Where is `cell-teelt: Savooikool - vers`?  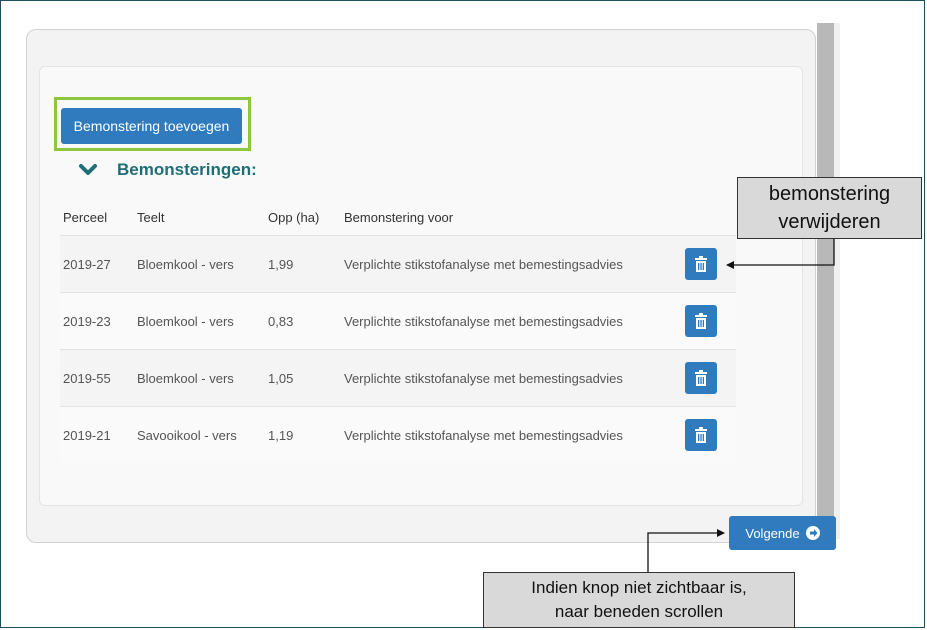
cell-teelt: Savooikool - vers is located at coordinates (199, 434).